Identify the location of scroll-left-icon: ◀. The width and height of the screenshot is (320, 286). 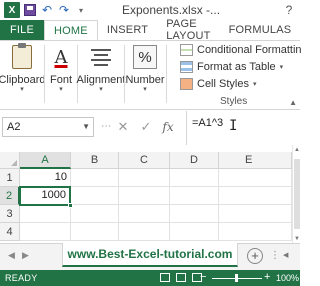
(285, 255).